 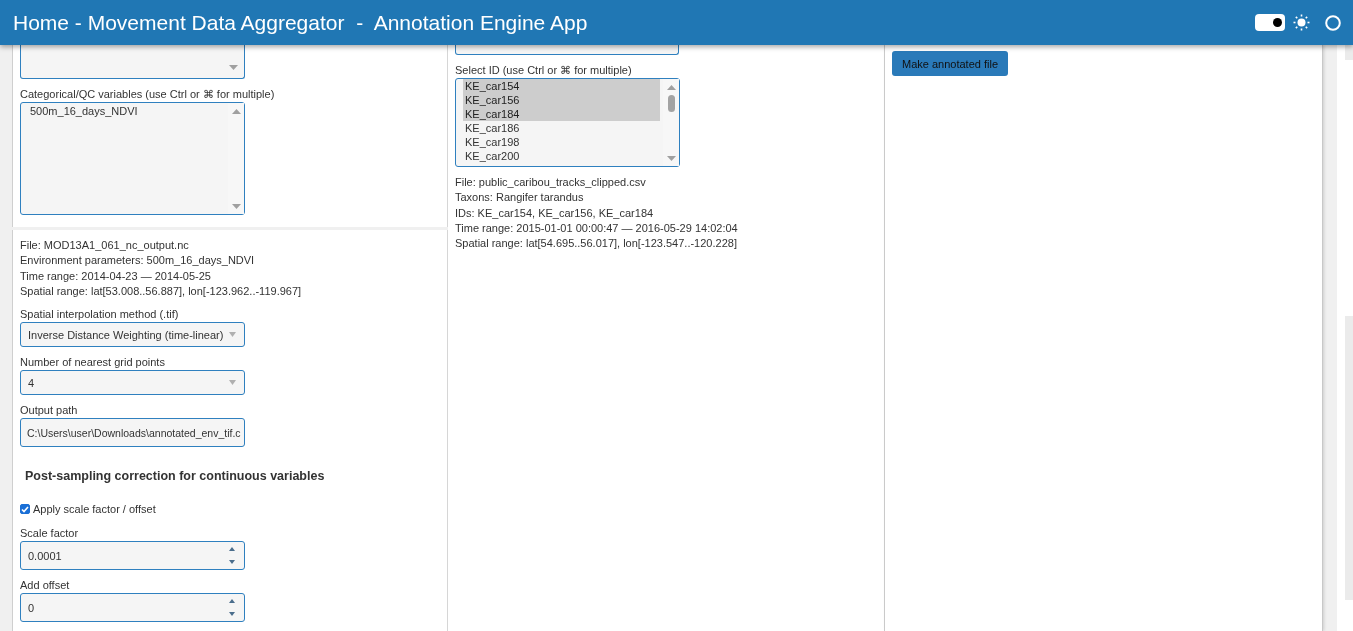 I want to click on list-option: KE_car198, so click(x=561, y=142).